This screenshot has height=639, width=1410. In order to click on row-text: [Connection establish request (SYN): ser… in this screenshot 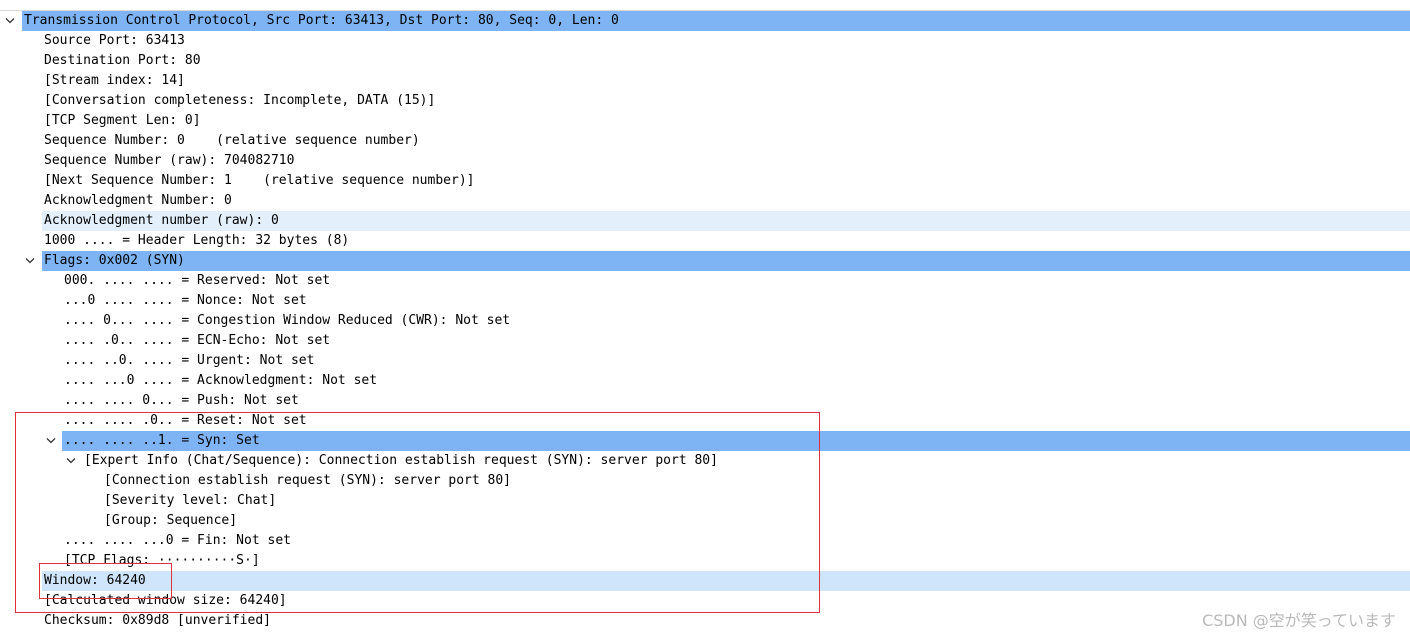, I will do `click(307, 480)`.